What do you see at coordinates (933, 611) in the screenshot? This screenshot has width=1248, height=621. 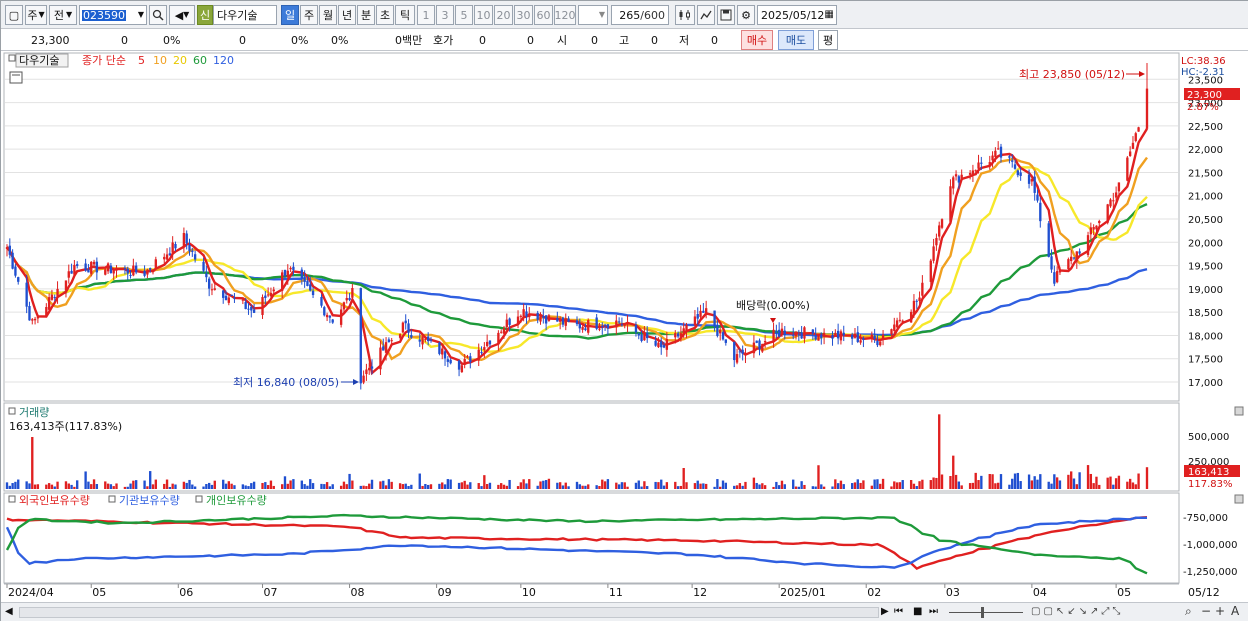 I see `fast-forward-icon: ⏭` at bounding box center [933, 611].